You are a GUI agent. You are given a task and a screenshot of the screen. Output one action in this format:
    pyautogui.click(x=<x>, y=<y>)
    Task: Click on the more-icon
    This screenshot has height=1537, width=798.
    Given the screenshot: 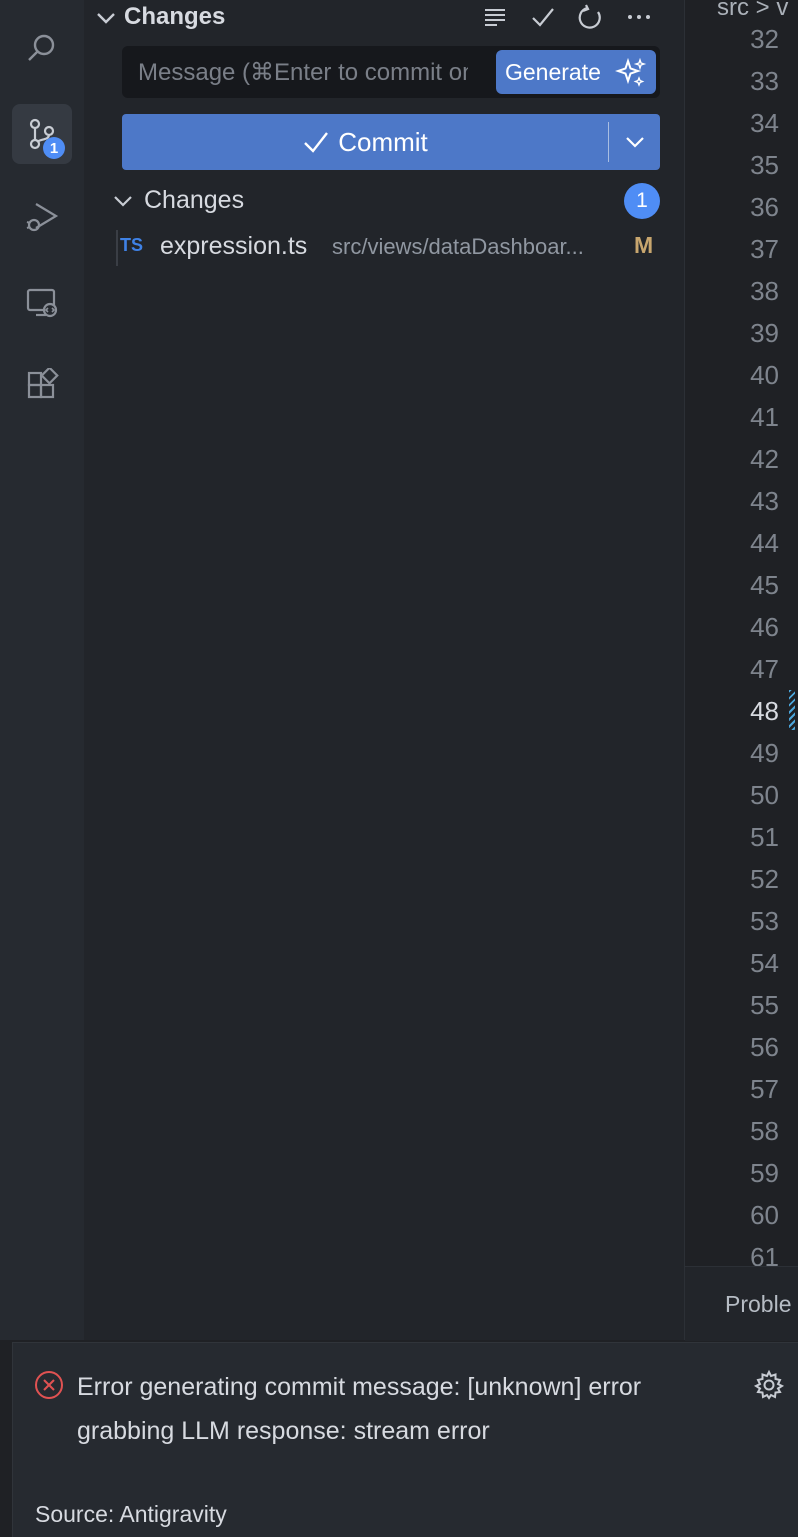 What is the action you would take?
    pyautogui.click(x=639, y=17)
    